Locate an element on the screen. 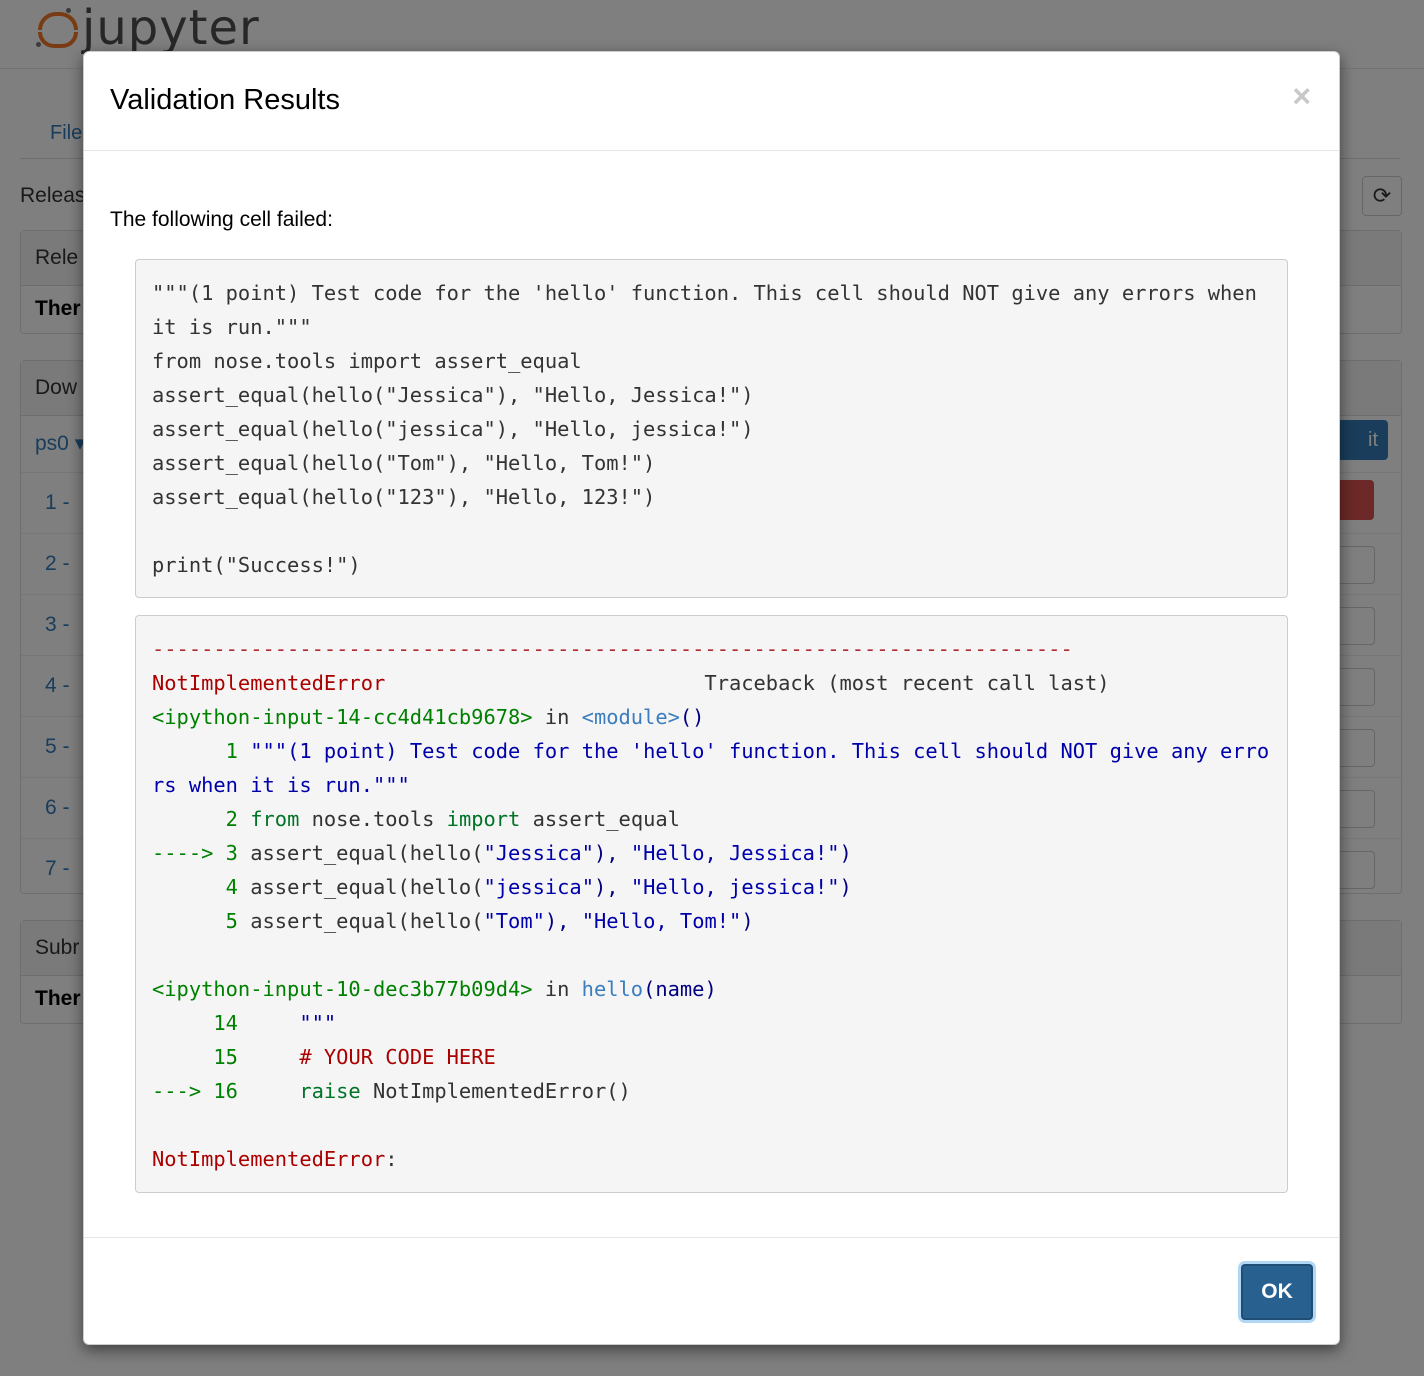  raised-error: NotImplementedError() is located at coordinates (495, 1091).